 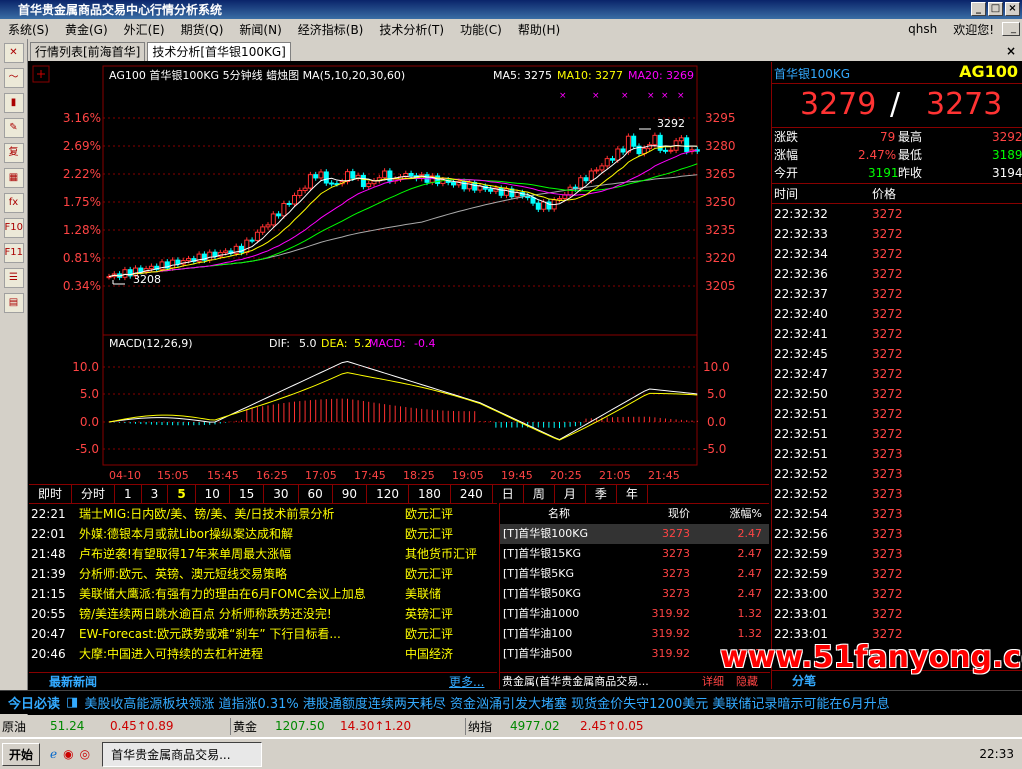 What do you see at coordinates (634, 554) in the screenshot?
I see `quote-row: [T]首华银15KG 3273 2.47` at bounding box center [634, 554].